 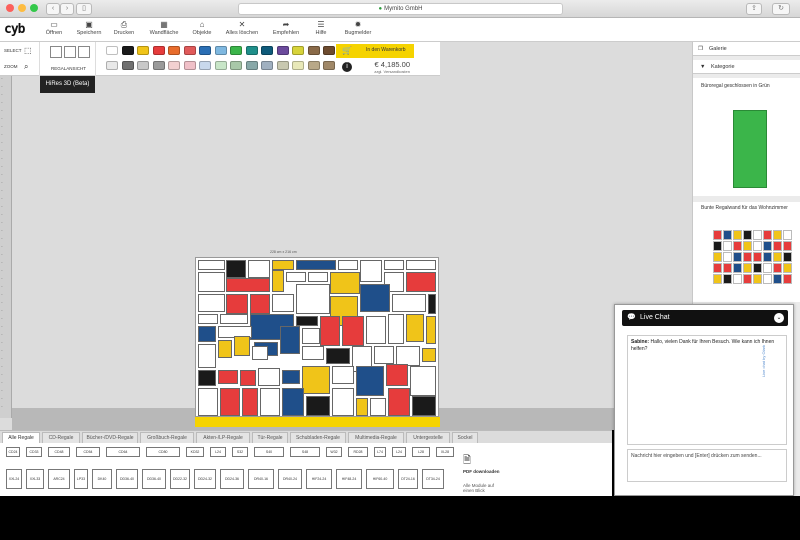 What do you see at coordinates (321, 28) in the screenshot?
I see `help-button: ☰ Hilfe` at bounding box center [321, 28].